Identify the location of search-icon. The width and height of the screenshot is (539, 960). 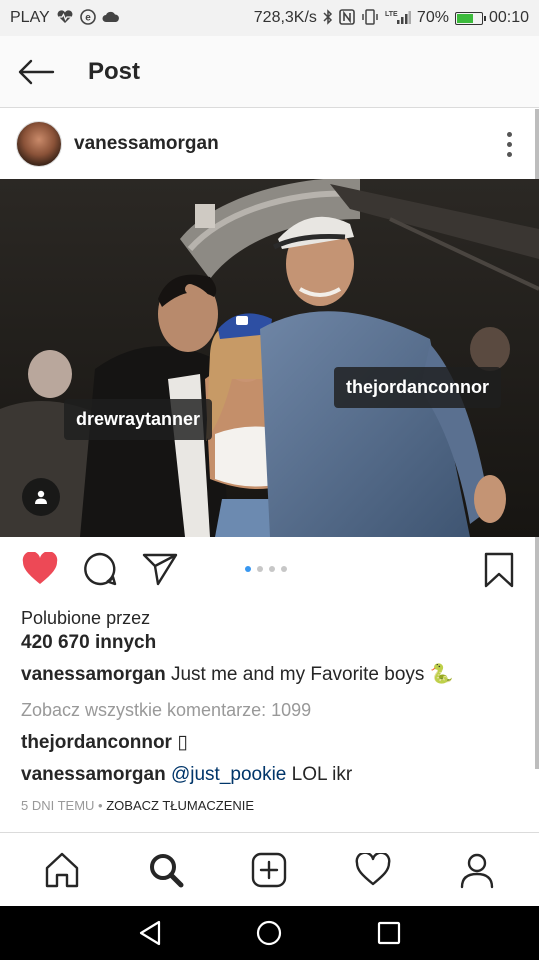
(166, 870).